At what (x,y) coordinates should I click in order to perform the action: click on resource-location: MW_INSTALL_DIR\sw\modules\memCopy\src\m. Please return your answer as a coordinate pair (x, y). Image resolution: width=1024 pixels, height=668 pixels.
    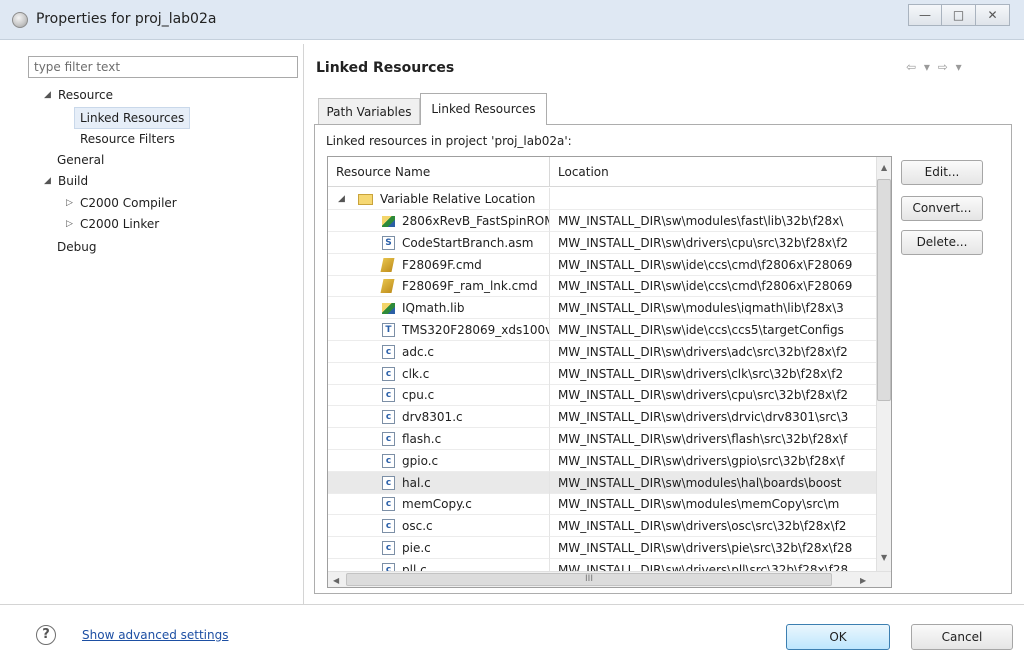
    Looking at the image, I should click on (713, 504).